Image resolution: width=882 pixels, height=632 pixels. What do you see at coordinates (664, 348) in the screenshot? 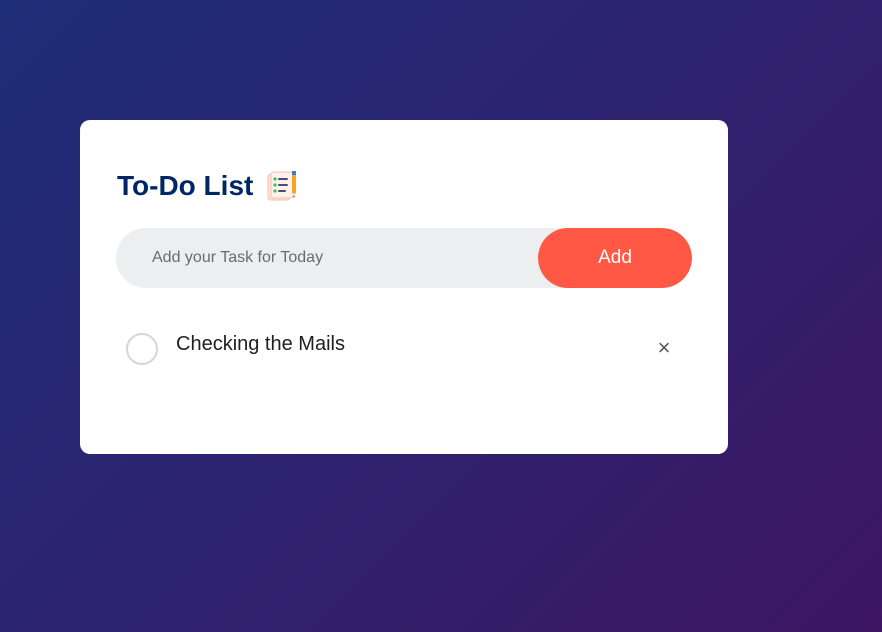
I see `close-icon: ×` at bounding box center [664, 348].